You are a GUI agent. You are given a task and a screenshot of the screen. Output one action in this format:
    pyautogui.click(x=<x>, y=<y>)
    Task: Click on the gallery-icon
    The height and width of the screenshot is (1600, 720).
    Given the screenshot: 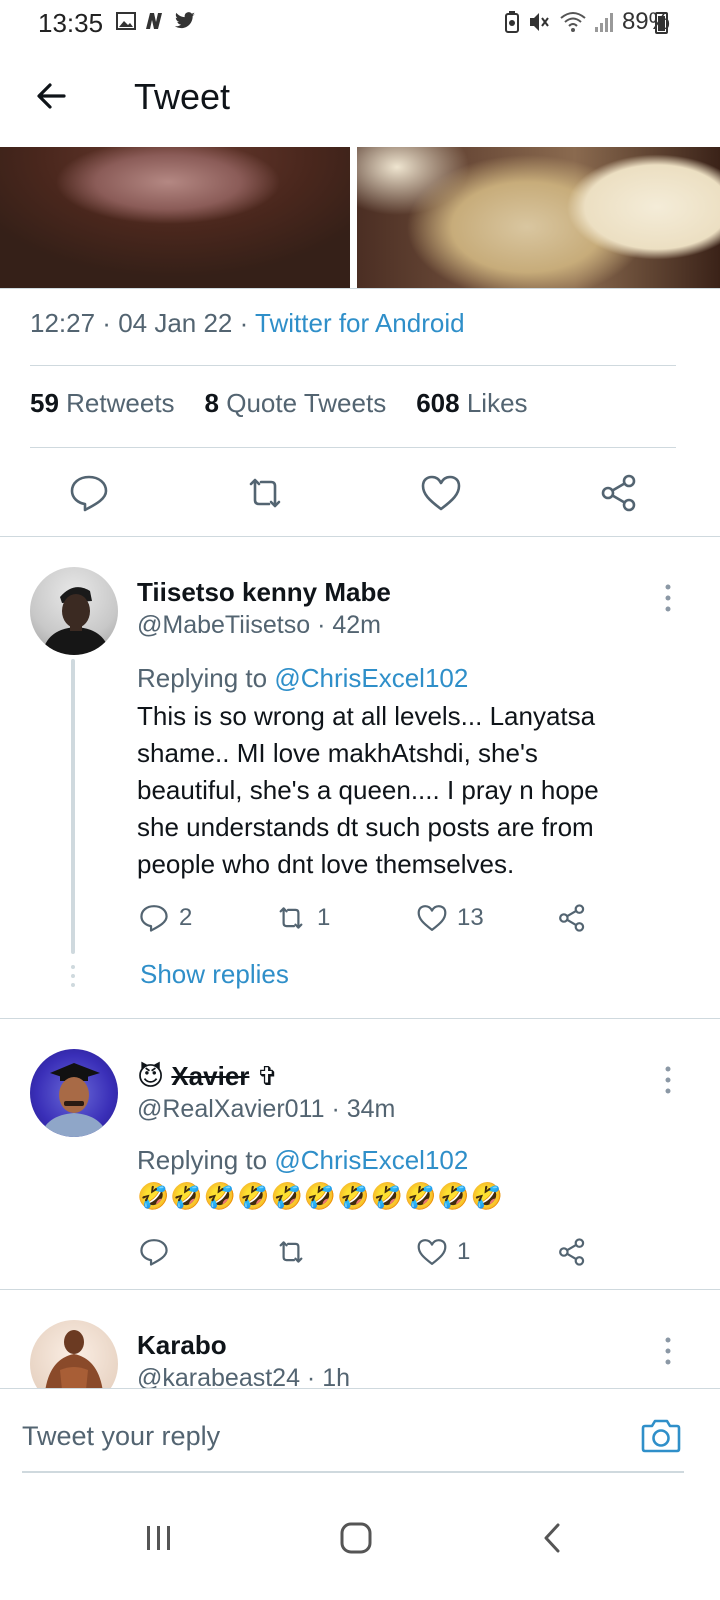 What is the action you would take?
    pyautogui.click(x=126, y=21)
    